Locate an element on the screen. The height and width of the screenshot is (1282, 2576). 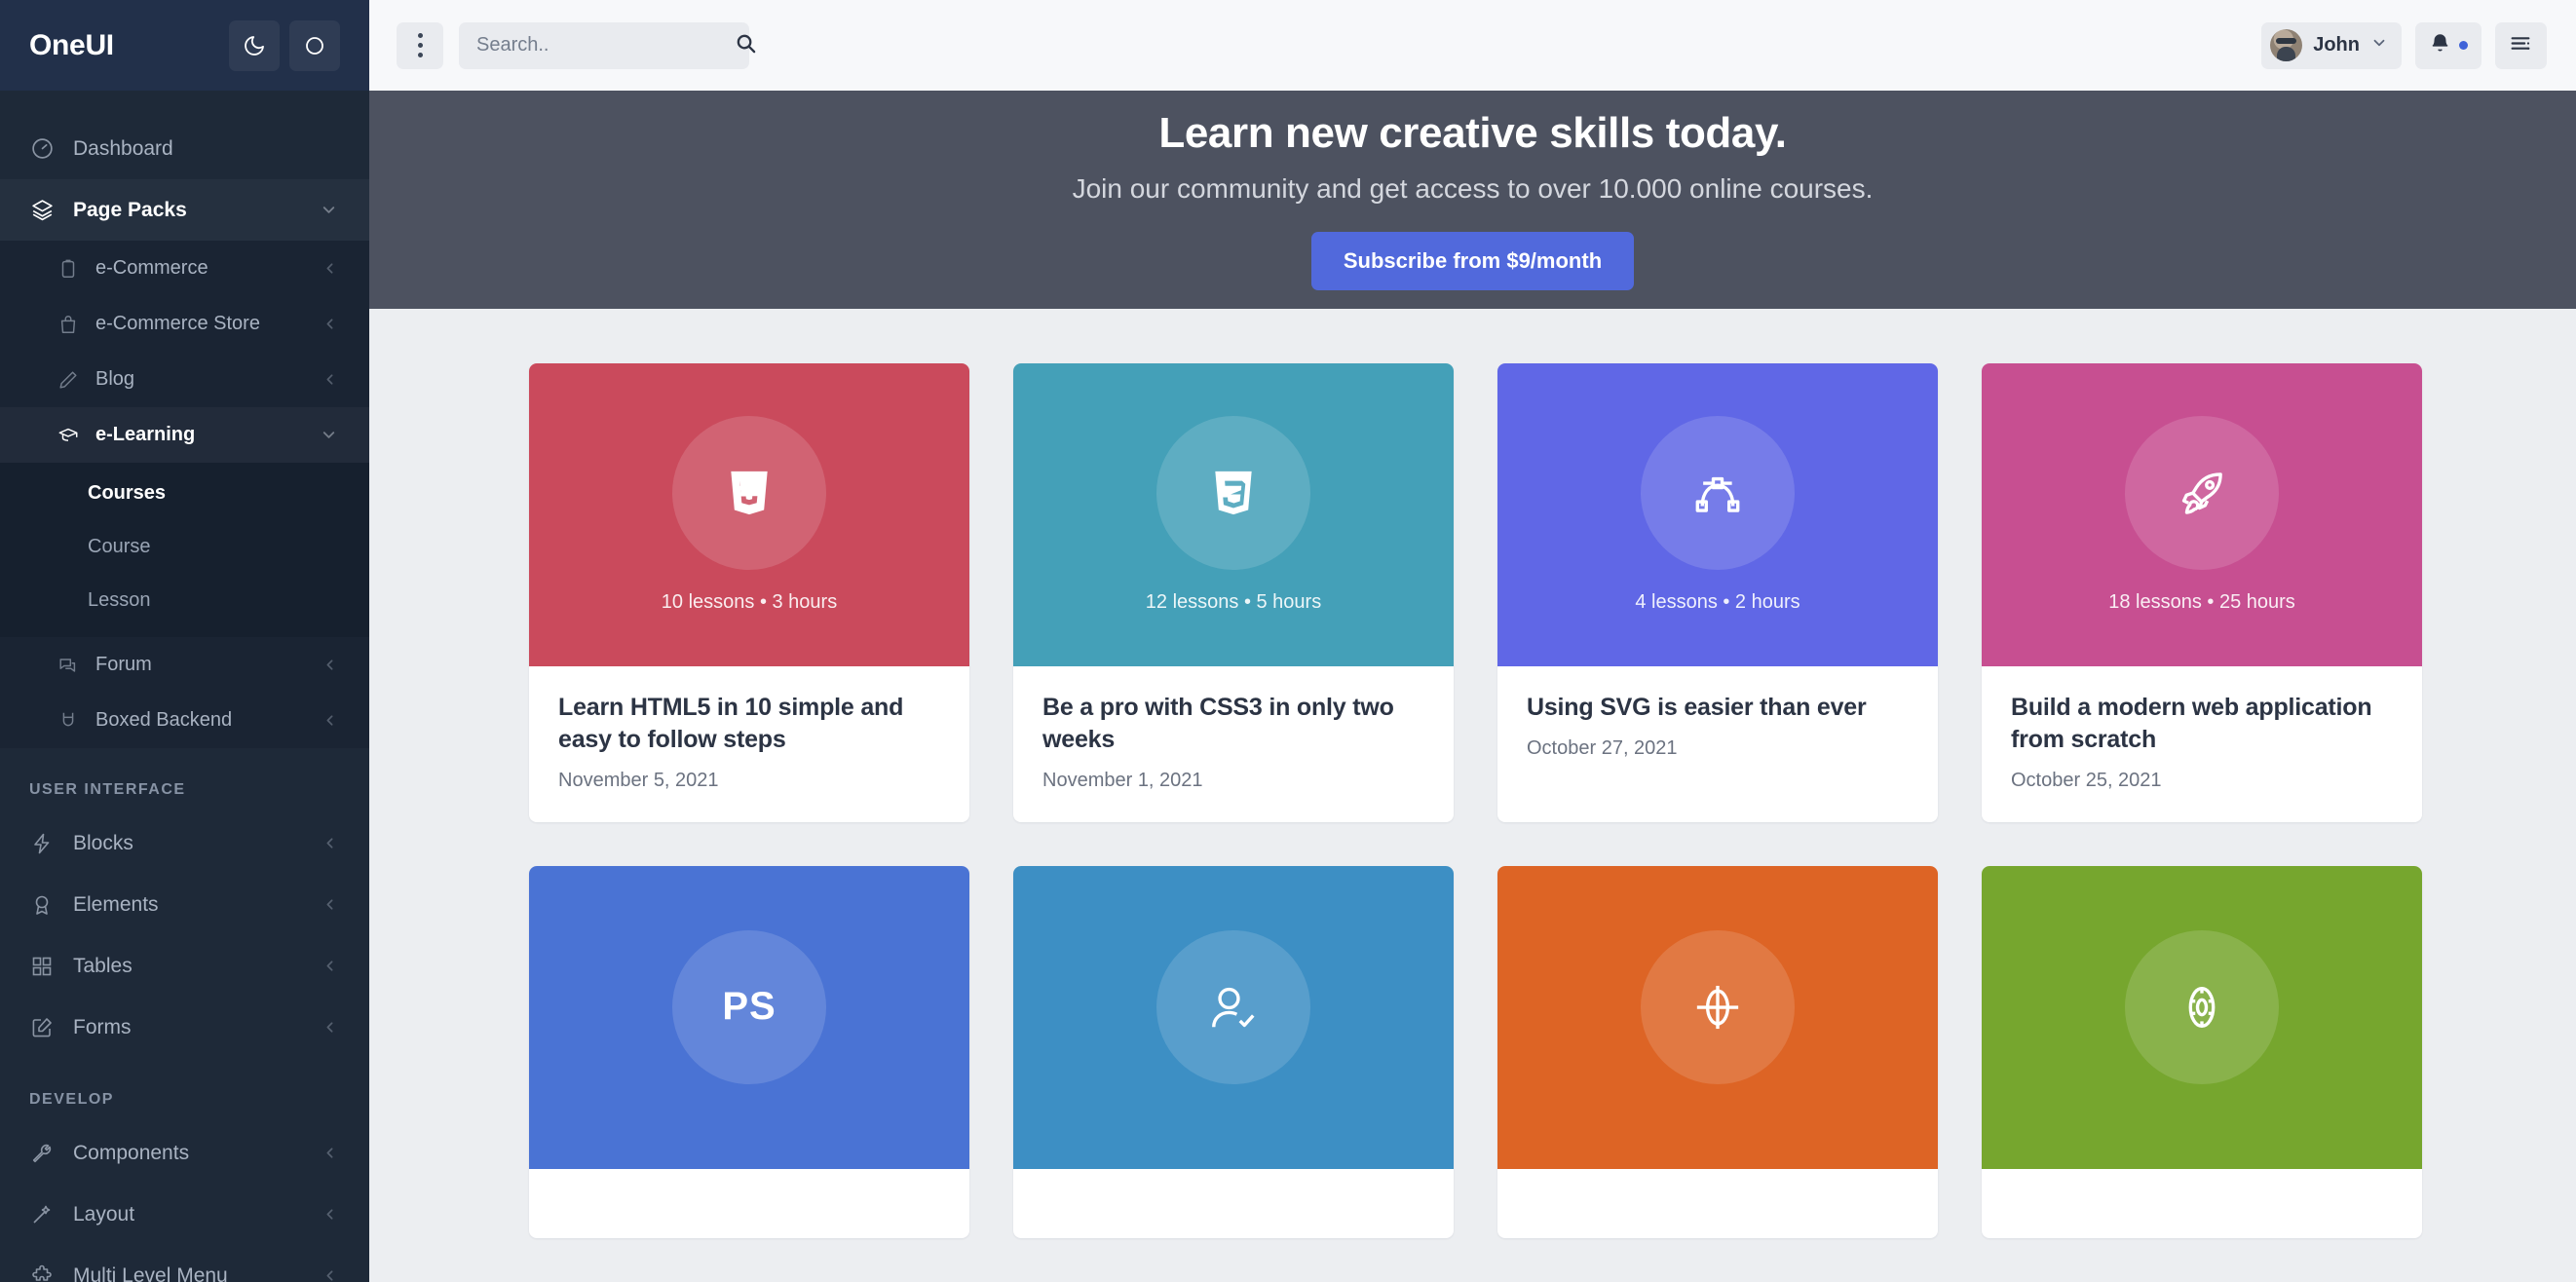
sidebar-item-label: Multi Level Menu is located at coordinates (150, 1272).